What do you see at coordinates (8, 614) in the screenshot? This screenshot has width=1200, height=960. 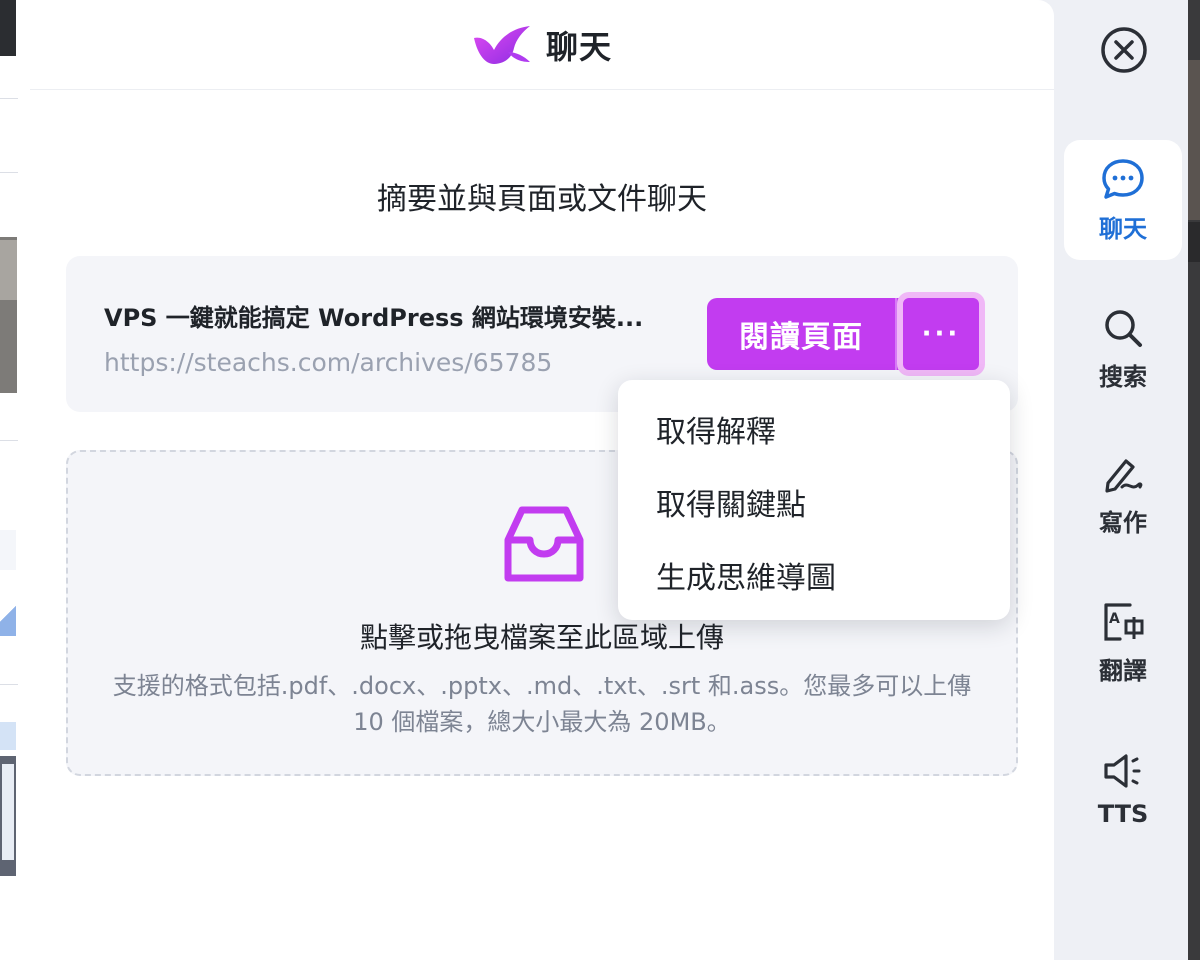 I see `background-graphic` at bounding box center [8, 614].